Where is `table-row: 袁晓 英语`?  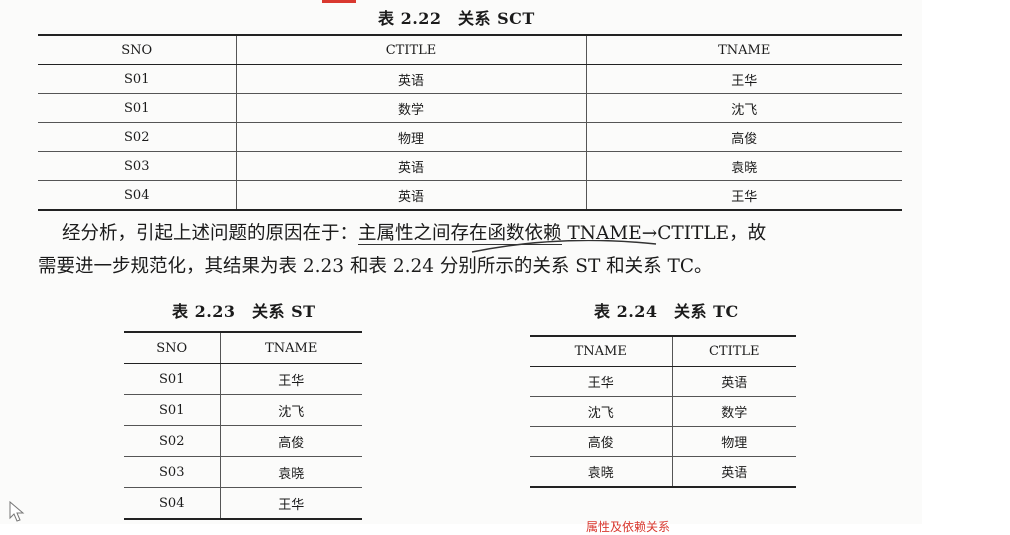 table-row: 袁晓 英语 is located at coordinates (663, 472).